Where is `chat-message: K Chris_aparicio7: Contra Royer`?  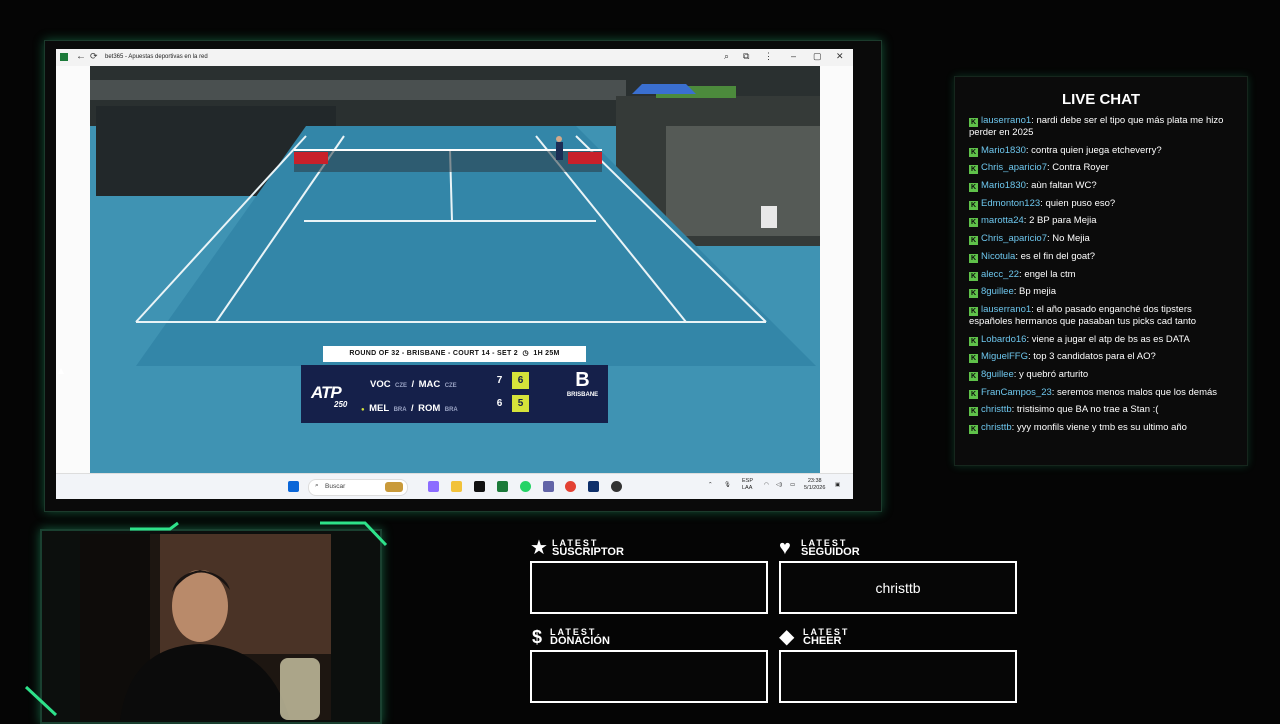 chat-message: K Chris_aparicio7: Contra Royer is located at coordinates (1102, 168).